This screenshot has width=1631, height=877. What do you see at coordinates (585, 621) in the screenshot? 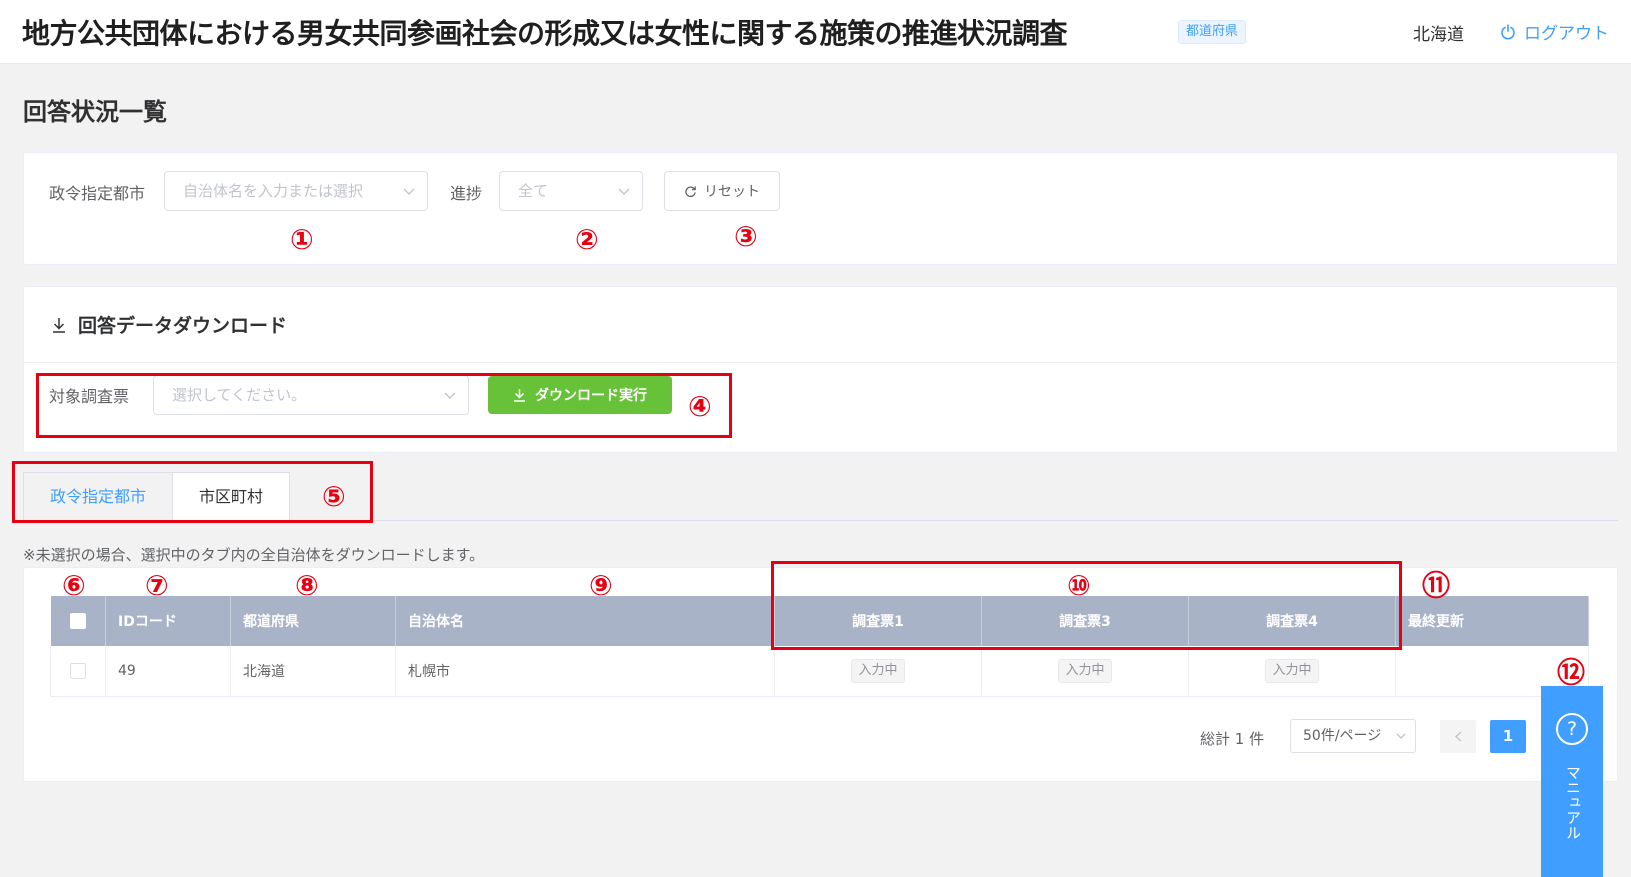
I see `col-municipality: 自治体名` at bounding box center [585, 621].